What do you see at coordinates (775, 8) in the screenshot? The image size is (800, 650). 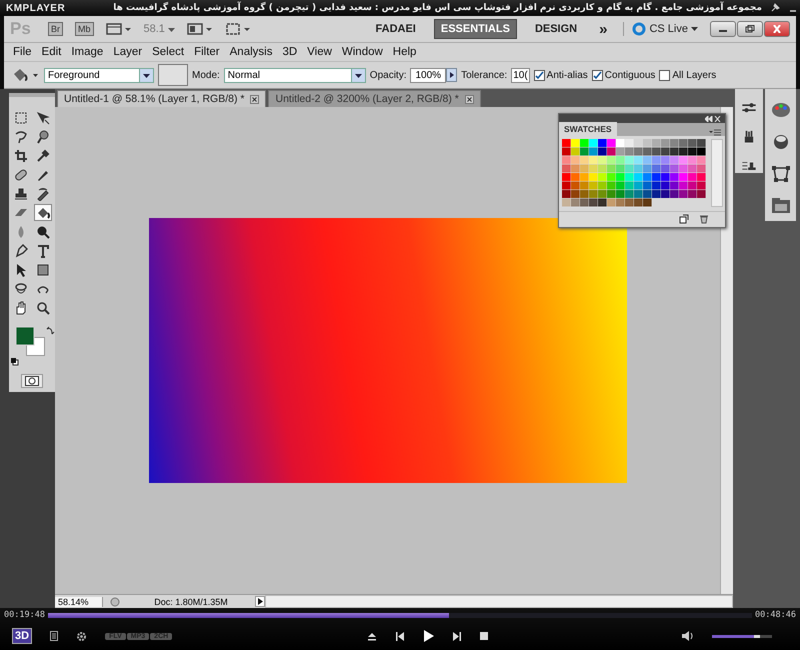 I see `pin-icon` at bounding box center [775, 8].